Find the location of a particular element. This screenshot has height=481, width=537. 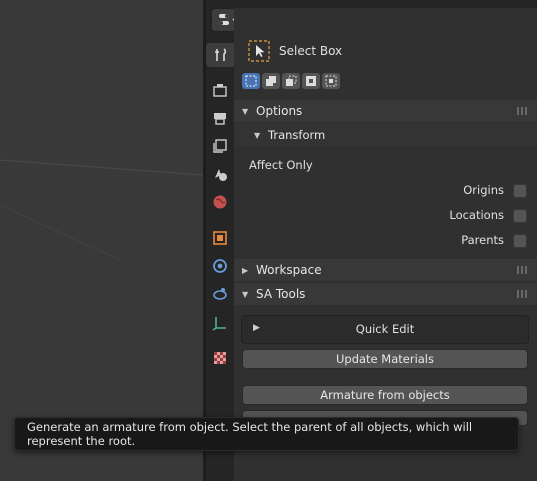

particles-icon is located at coordinates (220, 294).